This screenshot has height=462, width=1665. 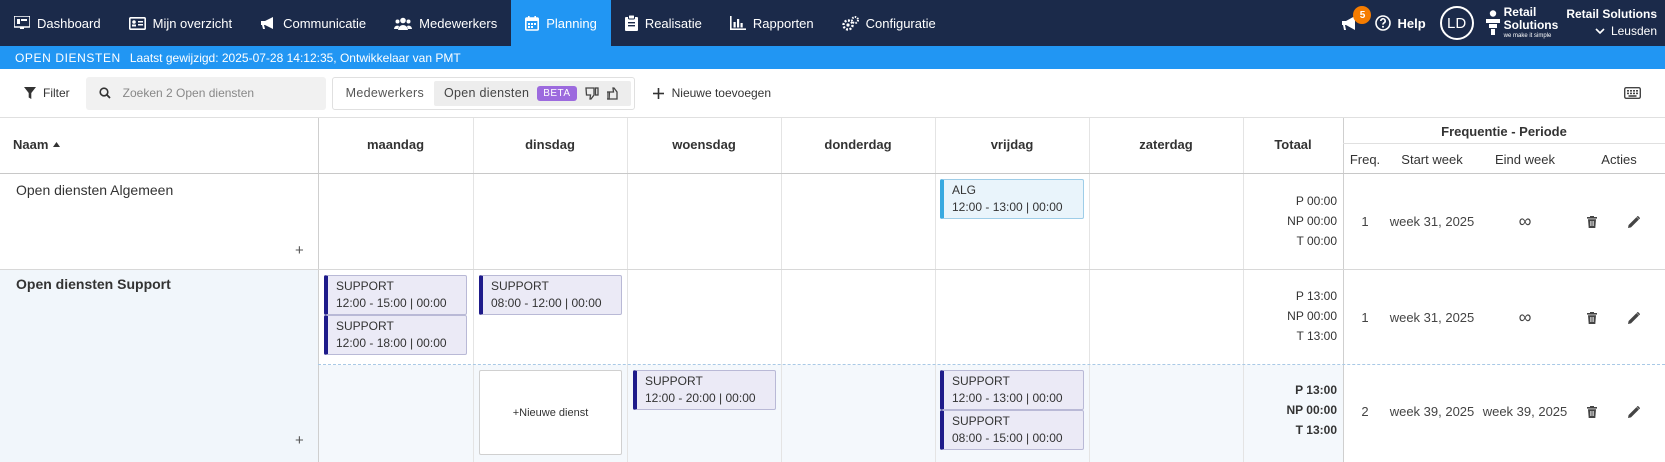 I want to click on nav-item-dashboard: Dashboard, so click(x=57, y=23).